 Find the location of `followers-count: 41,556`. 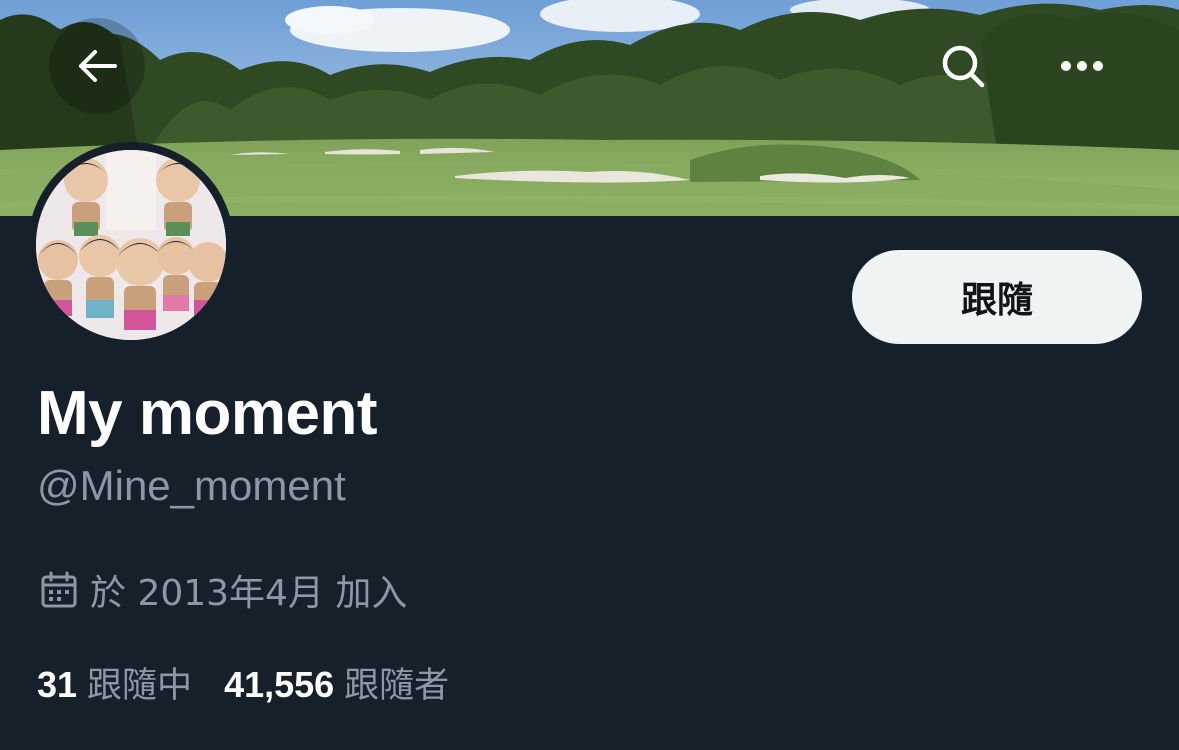

followers-count: 41,556 is located at coordinates (279, 684).